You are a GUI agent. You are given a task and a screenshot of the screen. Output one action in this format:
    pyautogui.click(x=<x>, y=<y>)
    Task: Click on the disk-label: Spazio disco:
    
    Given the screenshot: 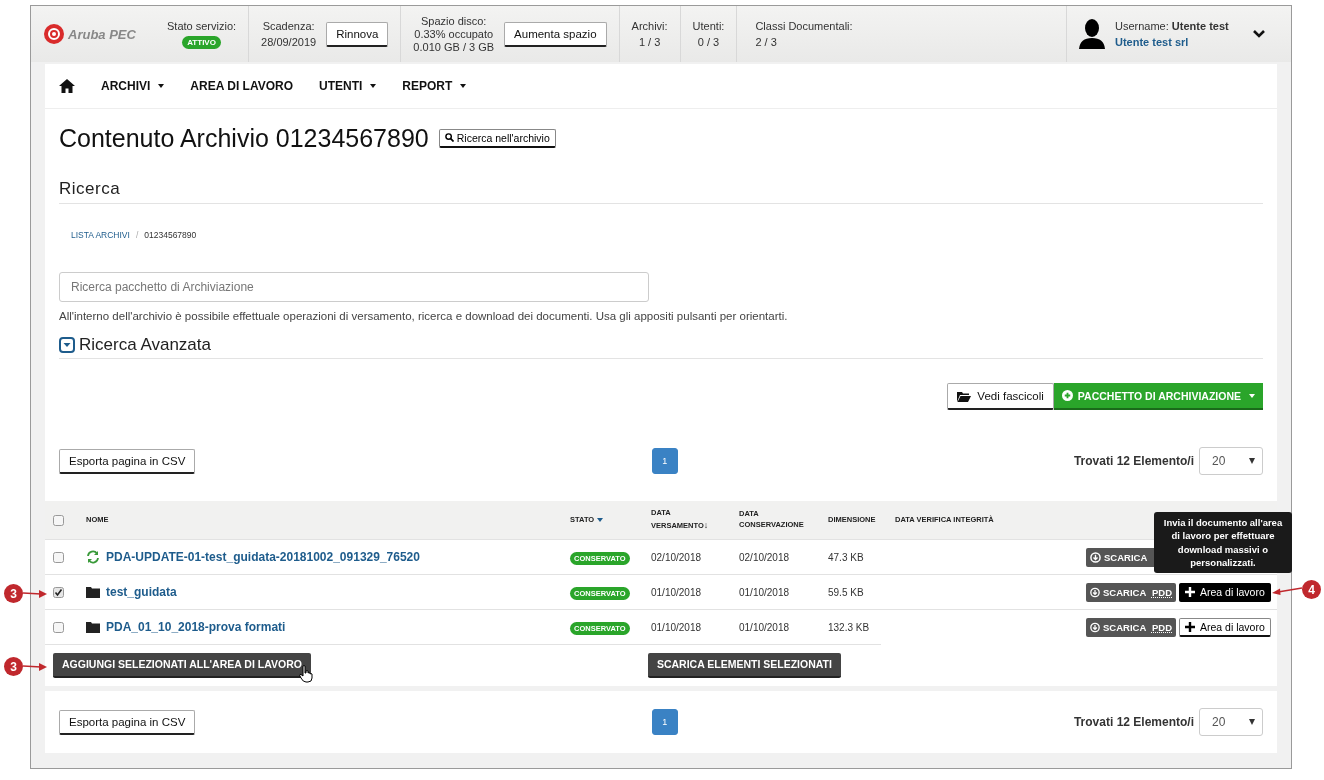 What is the action you would take?
    pyautogui.click(x=454, y=21)
    